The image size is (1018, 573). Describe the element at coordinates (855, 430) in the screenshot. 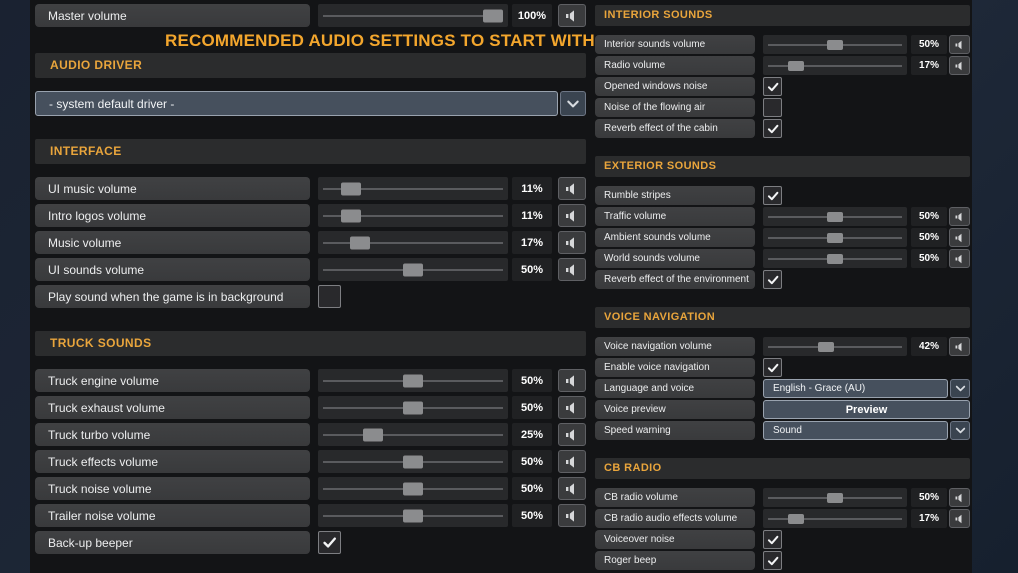

I see `dropdown: Sound` at that location.